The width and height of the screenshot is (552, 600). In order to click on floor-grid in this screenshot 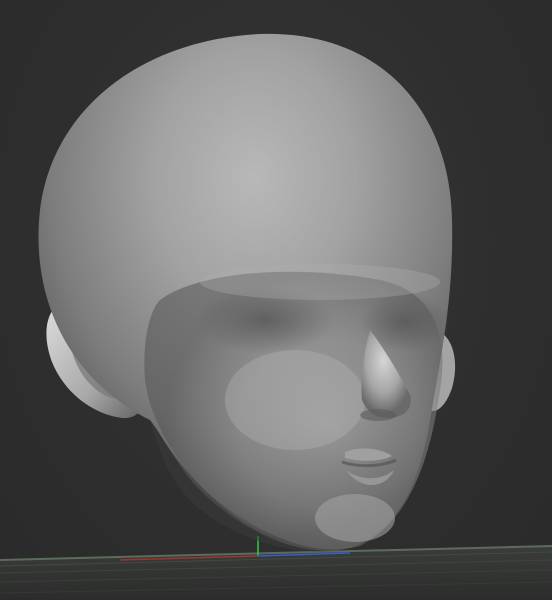, I will do `click(276, 572)`.